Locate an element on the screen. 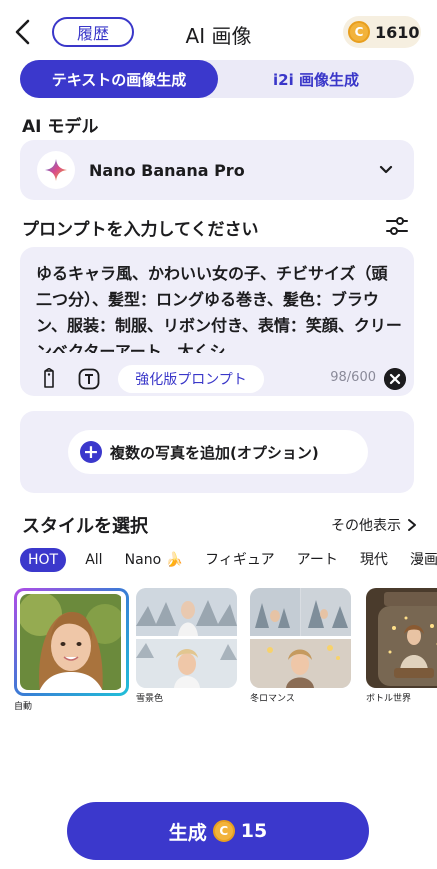 This screenshot has height=869, width=437. add-photos-button: + 複数の写真を追加(オプション) is located at coordinates (218, 452).